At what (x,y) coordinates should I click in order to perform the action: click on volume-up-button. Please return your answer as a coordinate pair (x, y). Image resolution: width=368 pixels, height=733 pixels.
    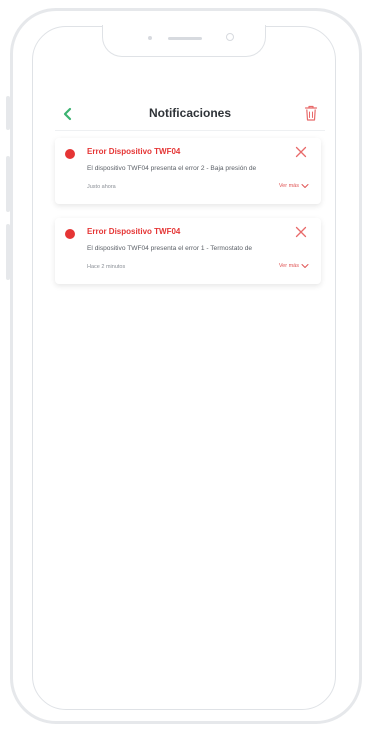
    Looking at the image, I should click on (8, 184).